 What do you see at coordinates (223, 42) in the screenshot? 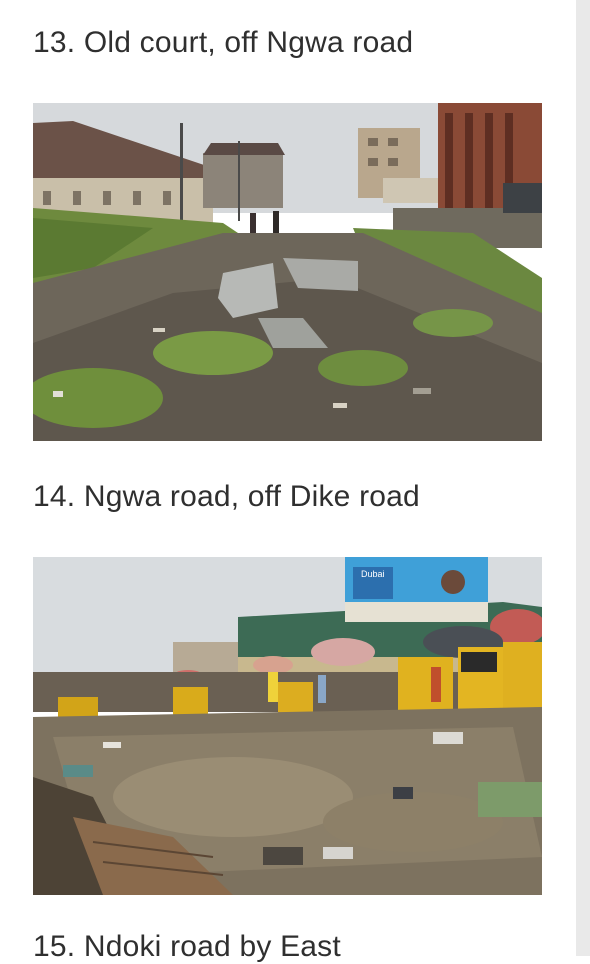
I see `item-13-heading: 13. Old court, off Ngwa road` at bounding box center [223, 42].